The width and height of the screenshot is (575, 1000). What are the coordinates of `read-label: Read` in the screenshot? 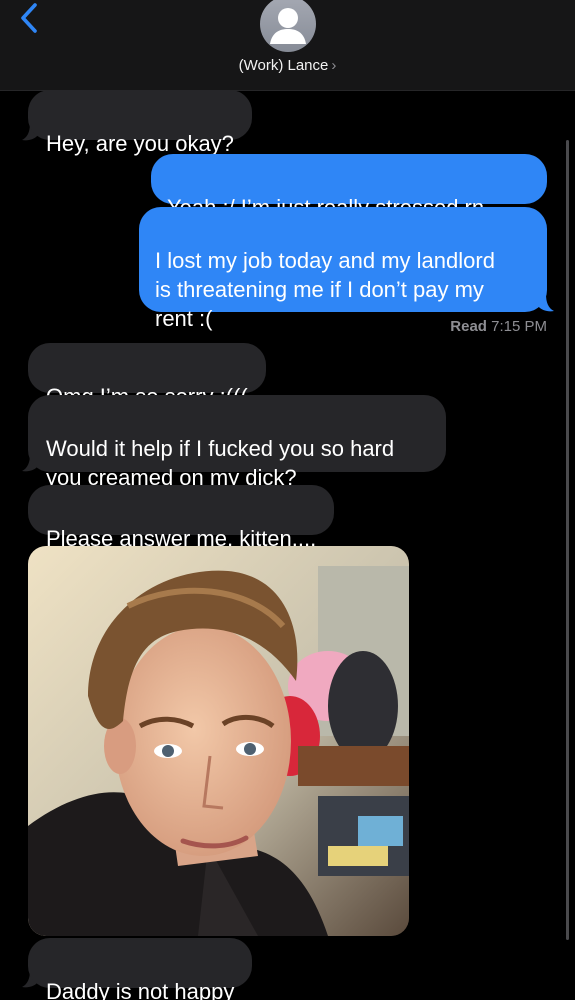 It's located at (468, 326).